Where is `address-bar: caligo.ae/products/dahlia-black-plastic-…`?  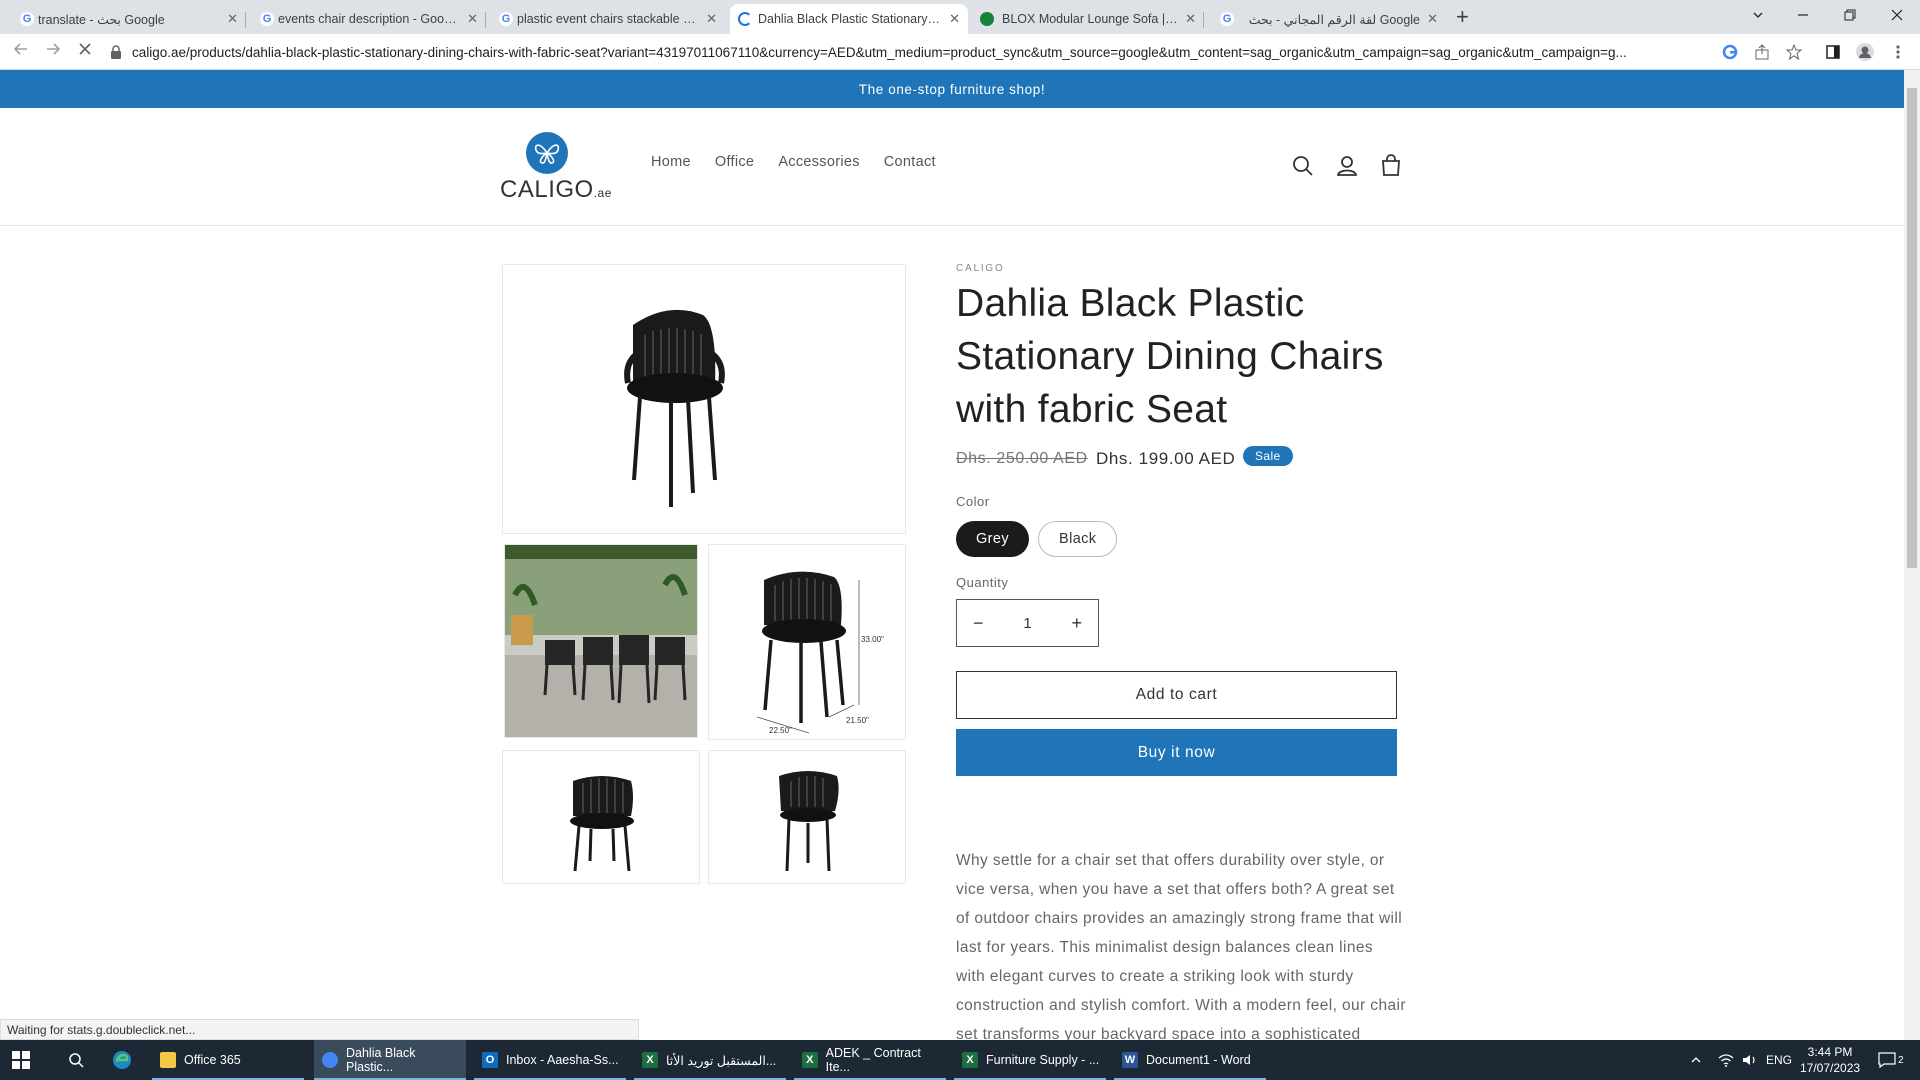
address-bar: caligo.ae/products/dahlia-black-plastic-… is located at coordinates (907, 52).